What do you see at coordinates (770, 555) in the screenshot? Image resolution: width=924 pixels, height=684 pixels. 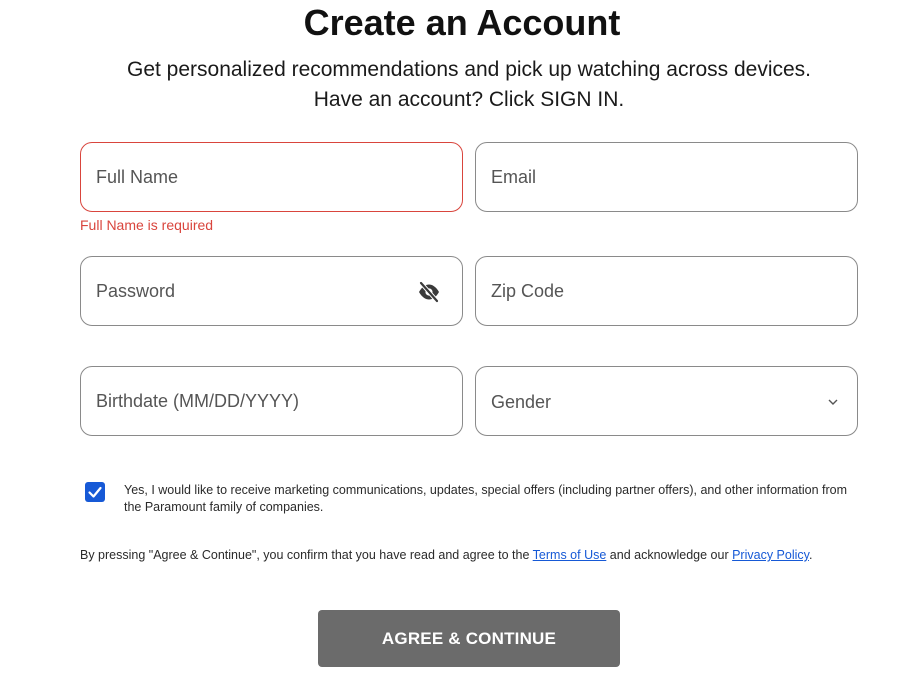 I see `privacy-policy-link: Privacy Policy` at bounding box center [770, 555].